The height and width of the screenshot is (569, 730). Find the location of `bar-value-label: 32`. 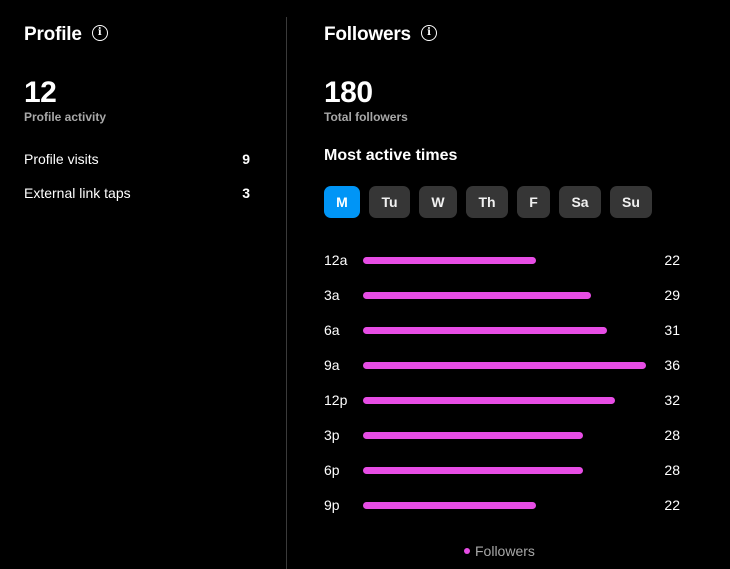

bar-value-label: 32 is located at coordinates (672, 400).